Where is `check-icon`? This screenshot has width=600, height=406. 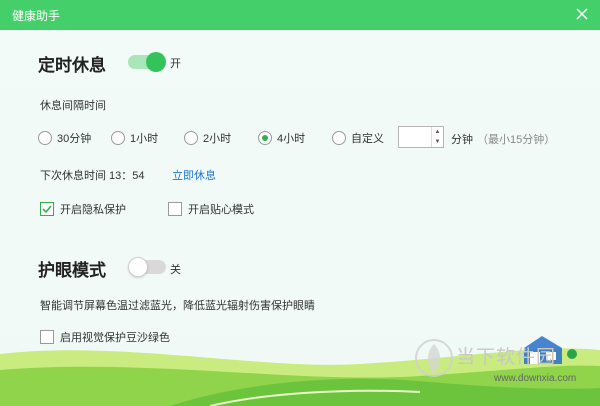
check-icon is located at coordinates (47, 209).